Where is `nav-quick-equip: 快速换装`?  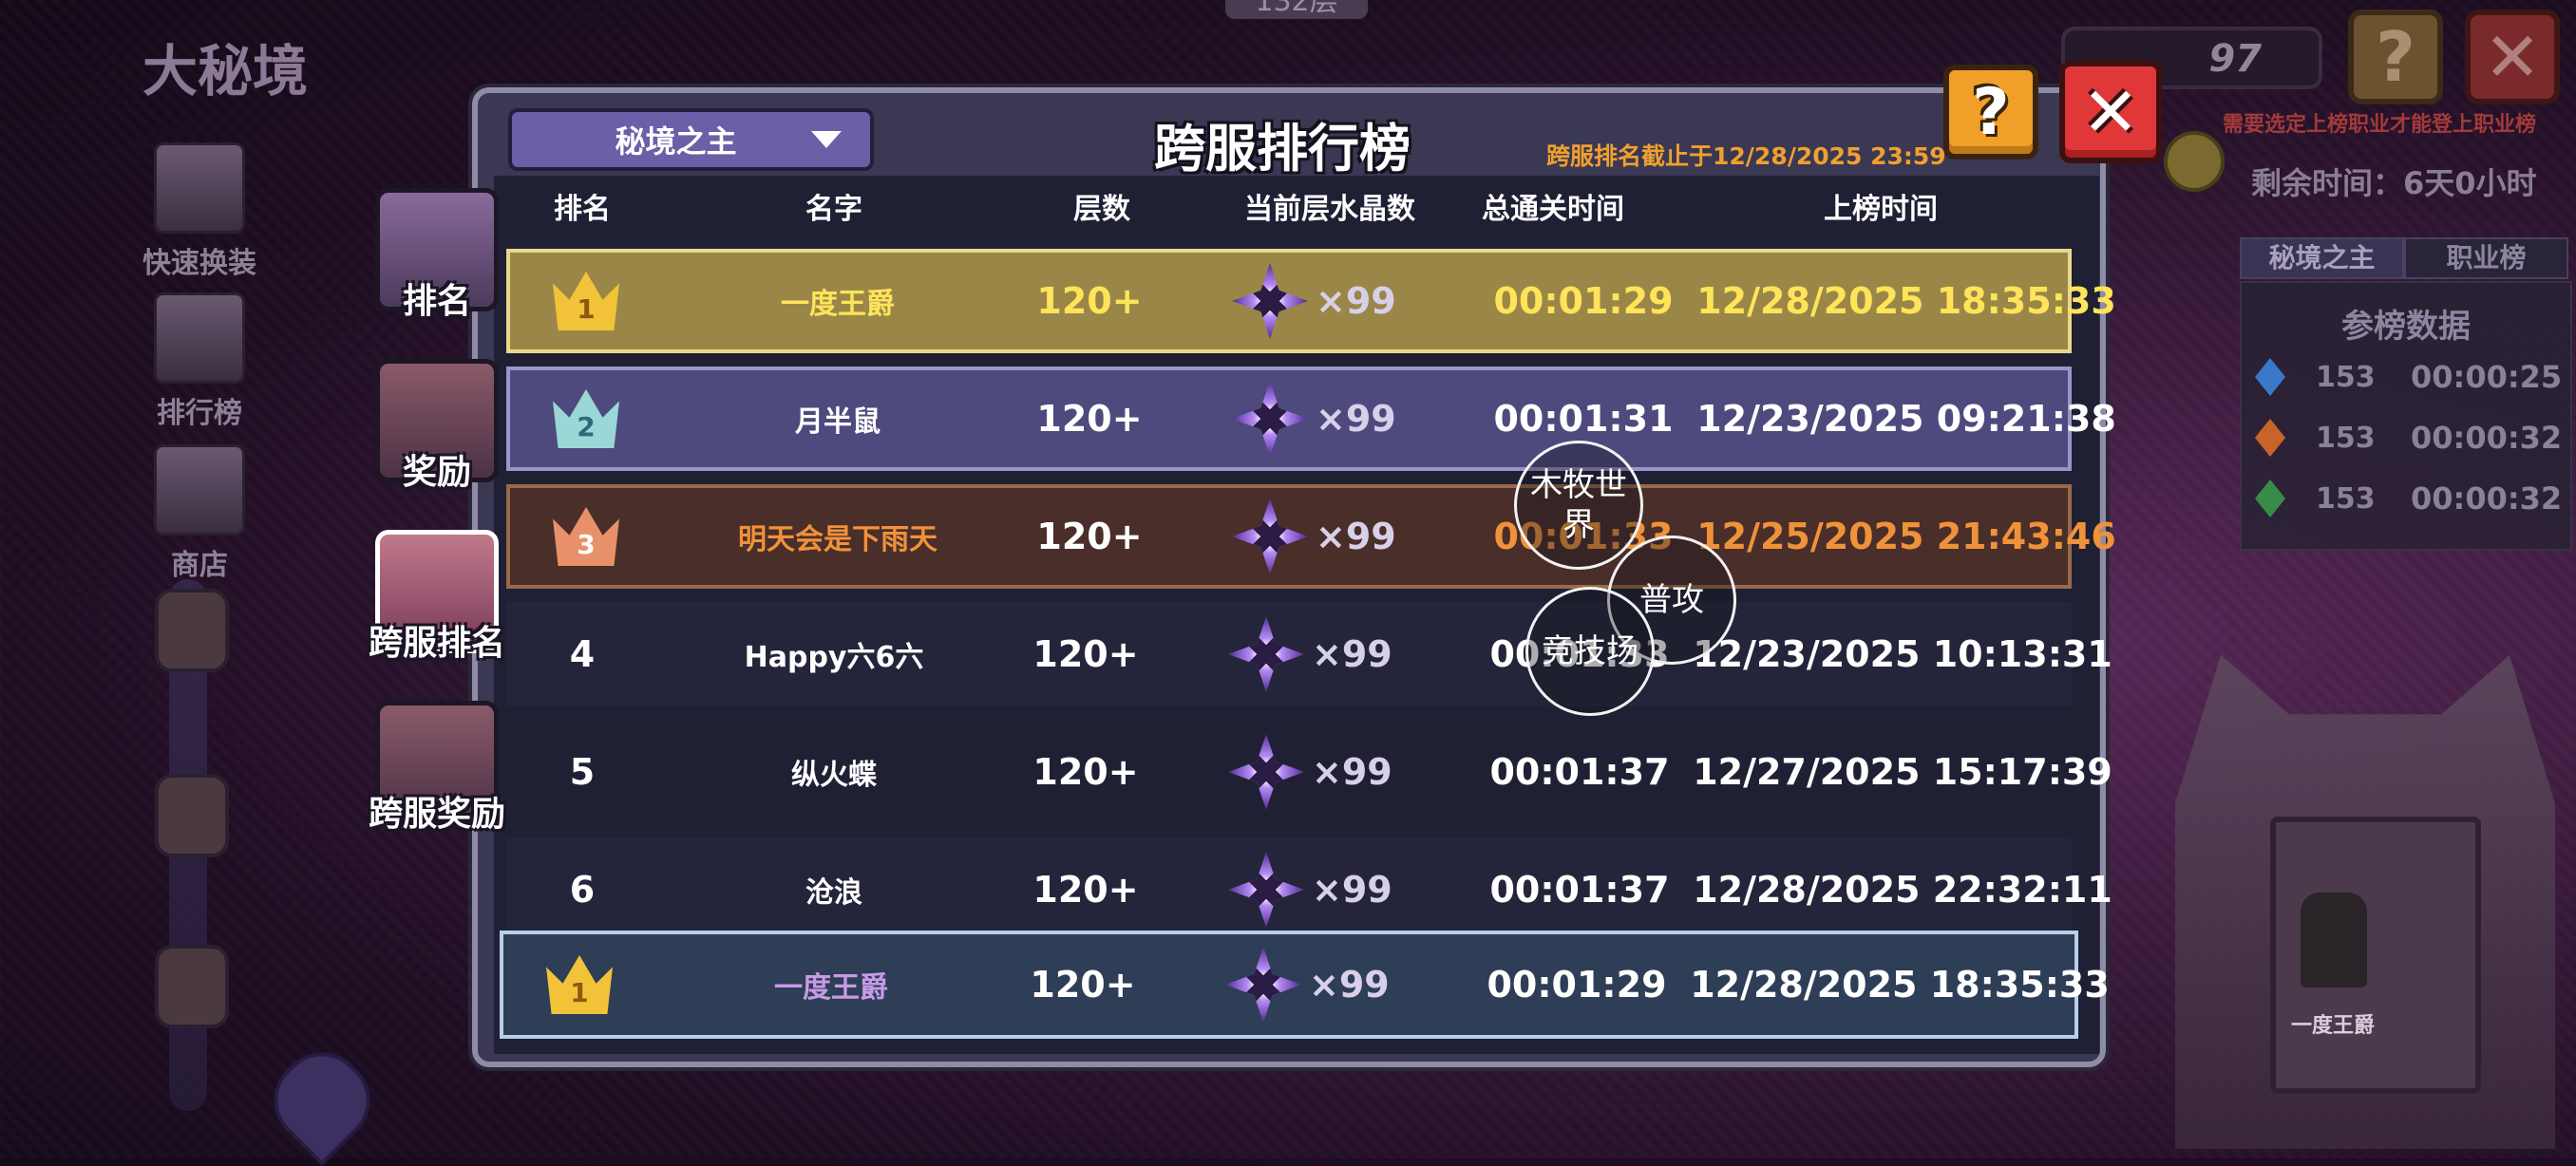
nav-quick-equip: 快速换装 is located at coordinates (199, 211).